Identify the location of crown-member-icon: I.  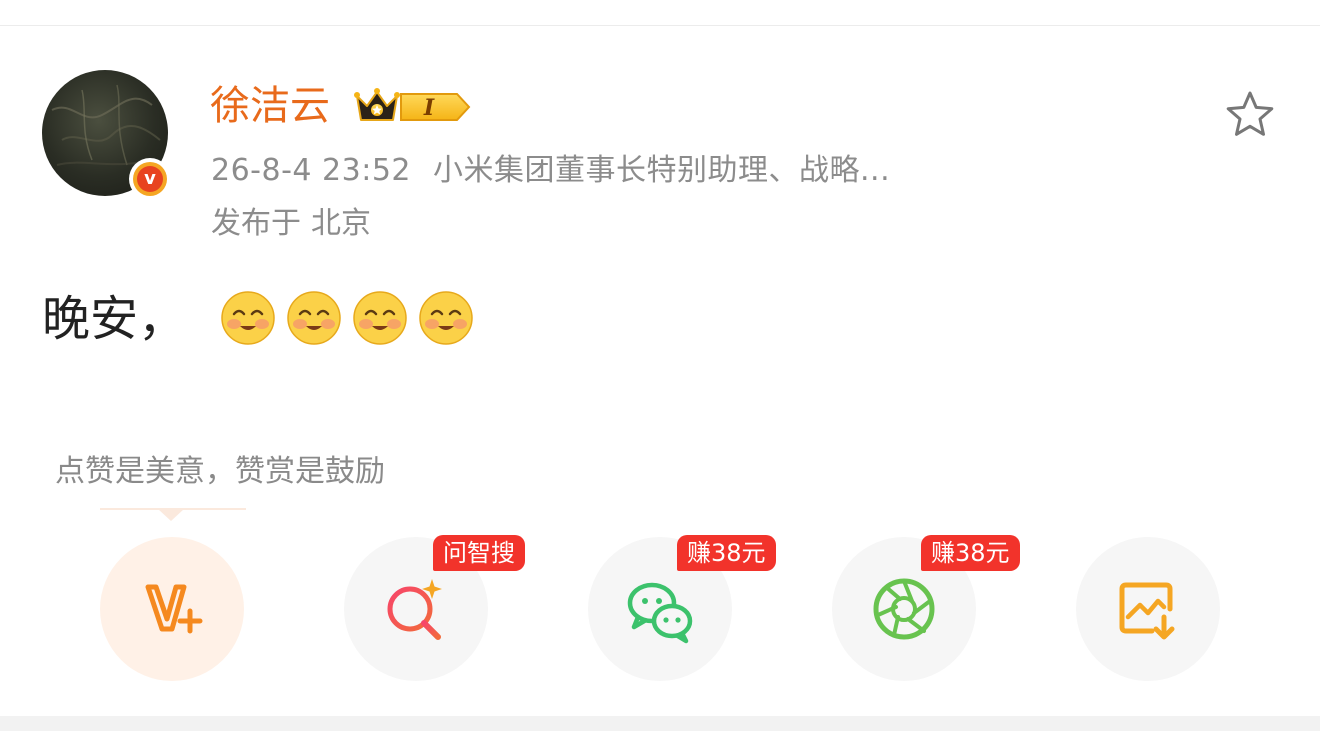
(412, 107).